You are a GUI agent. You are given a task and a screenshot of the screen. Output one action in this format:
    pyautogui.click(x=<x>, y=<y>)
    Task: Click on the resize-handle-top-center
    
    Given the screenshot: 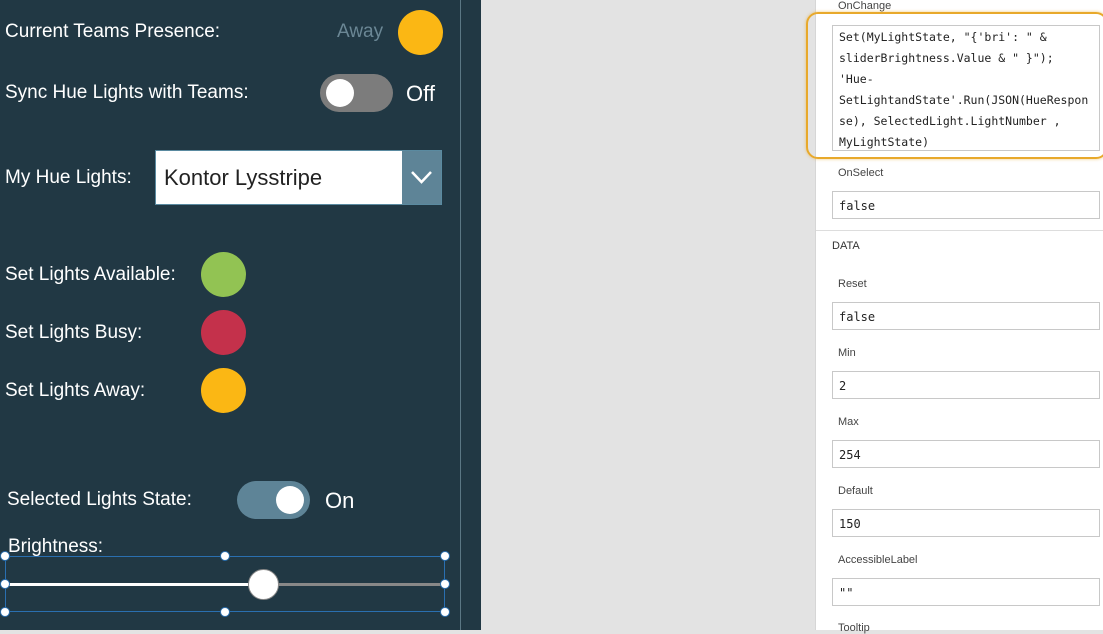 What is the action you would take?
    pyautogui.click(x=225, y=556)
    